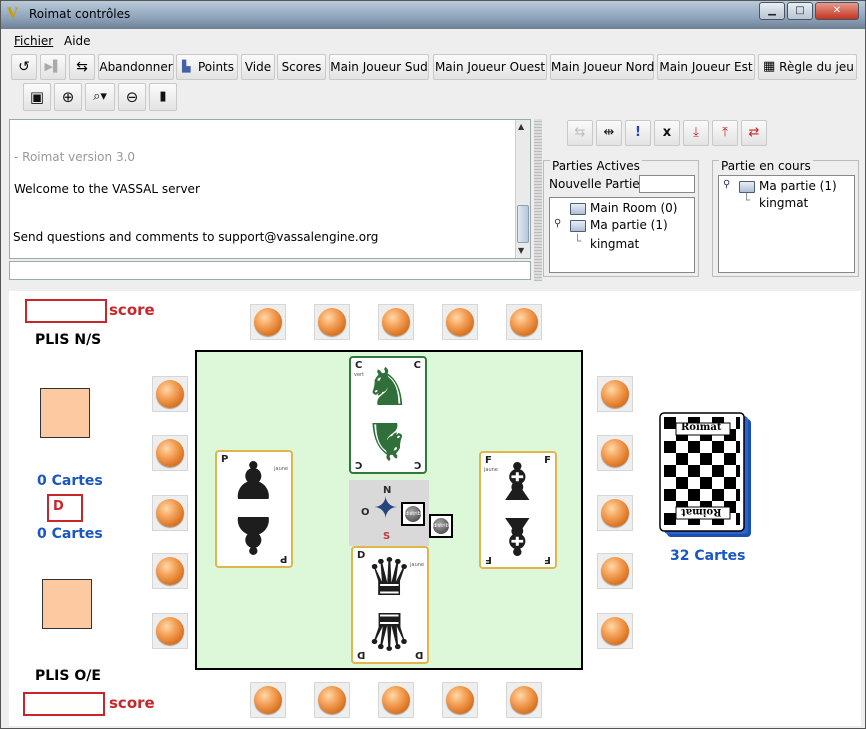 This screenshot has height=729, width=866. Describe the element at coordinates (800, 11) in the screenshot. I see `maximize-button: □` at that location.